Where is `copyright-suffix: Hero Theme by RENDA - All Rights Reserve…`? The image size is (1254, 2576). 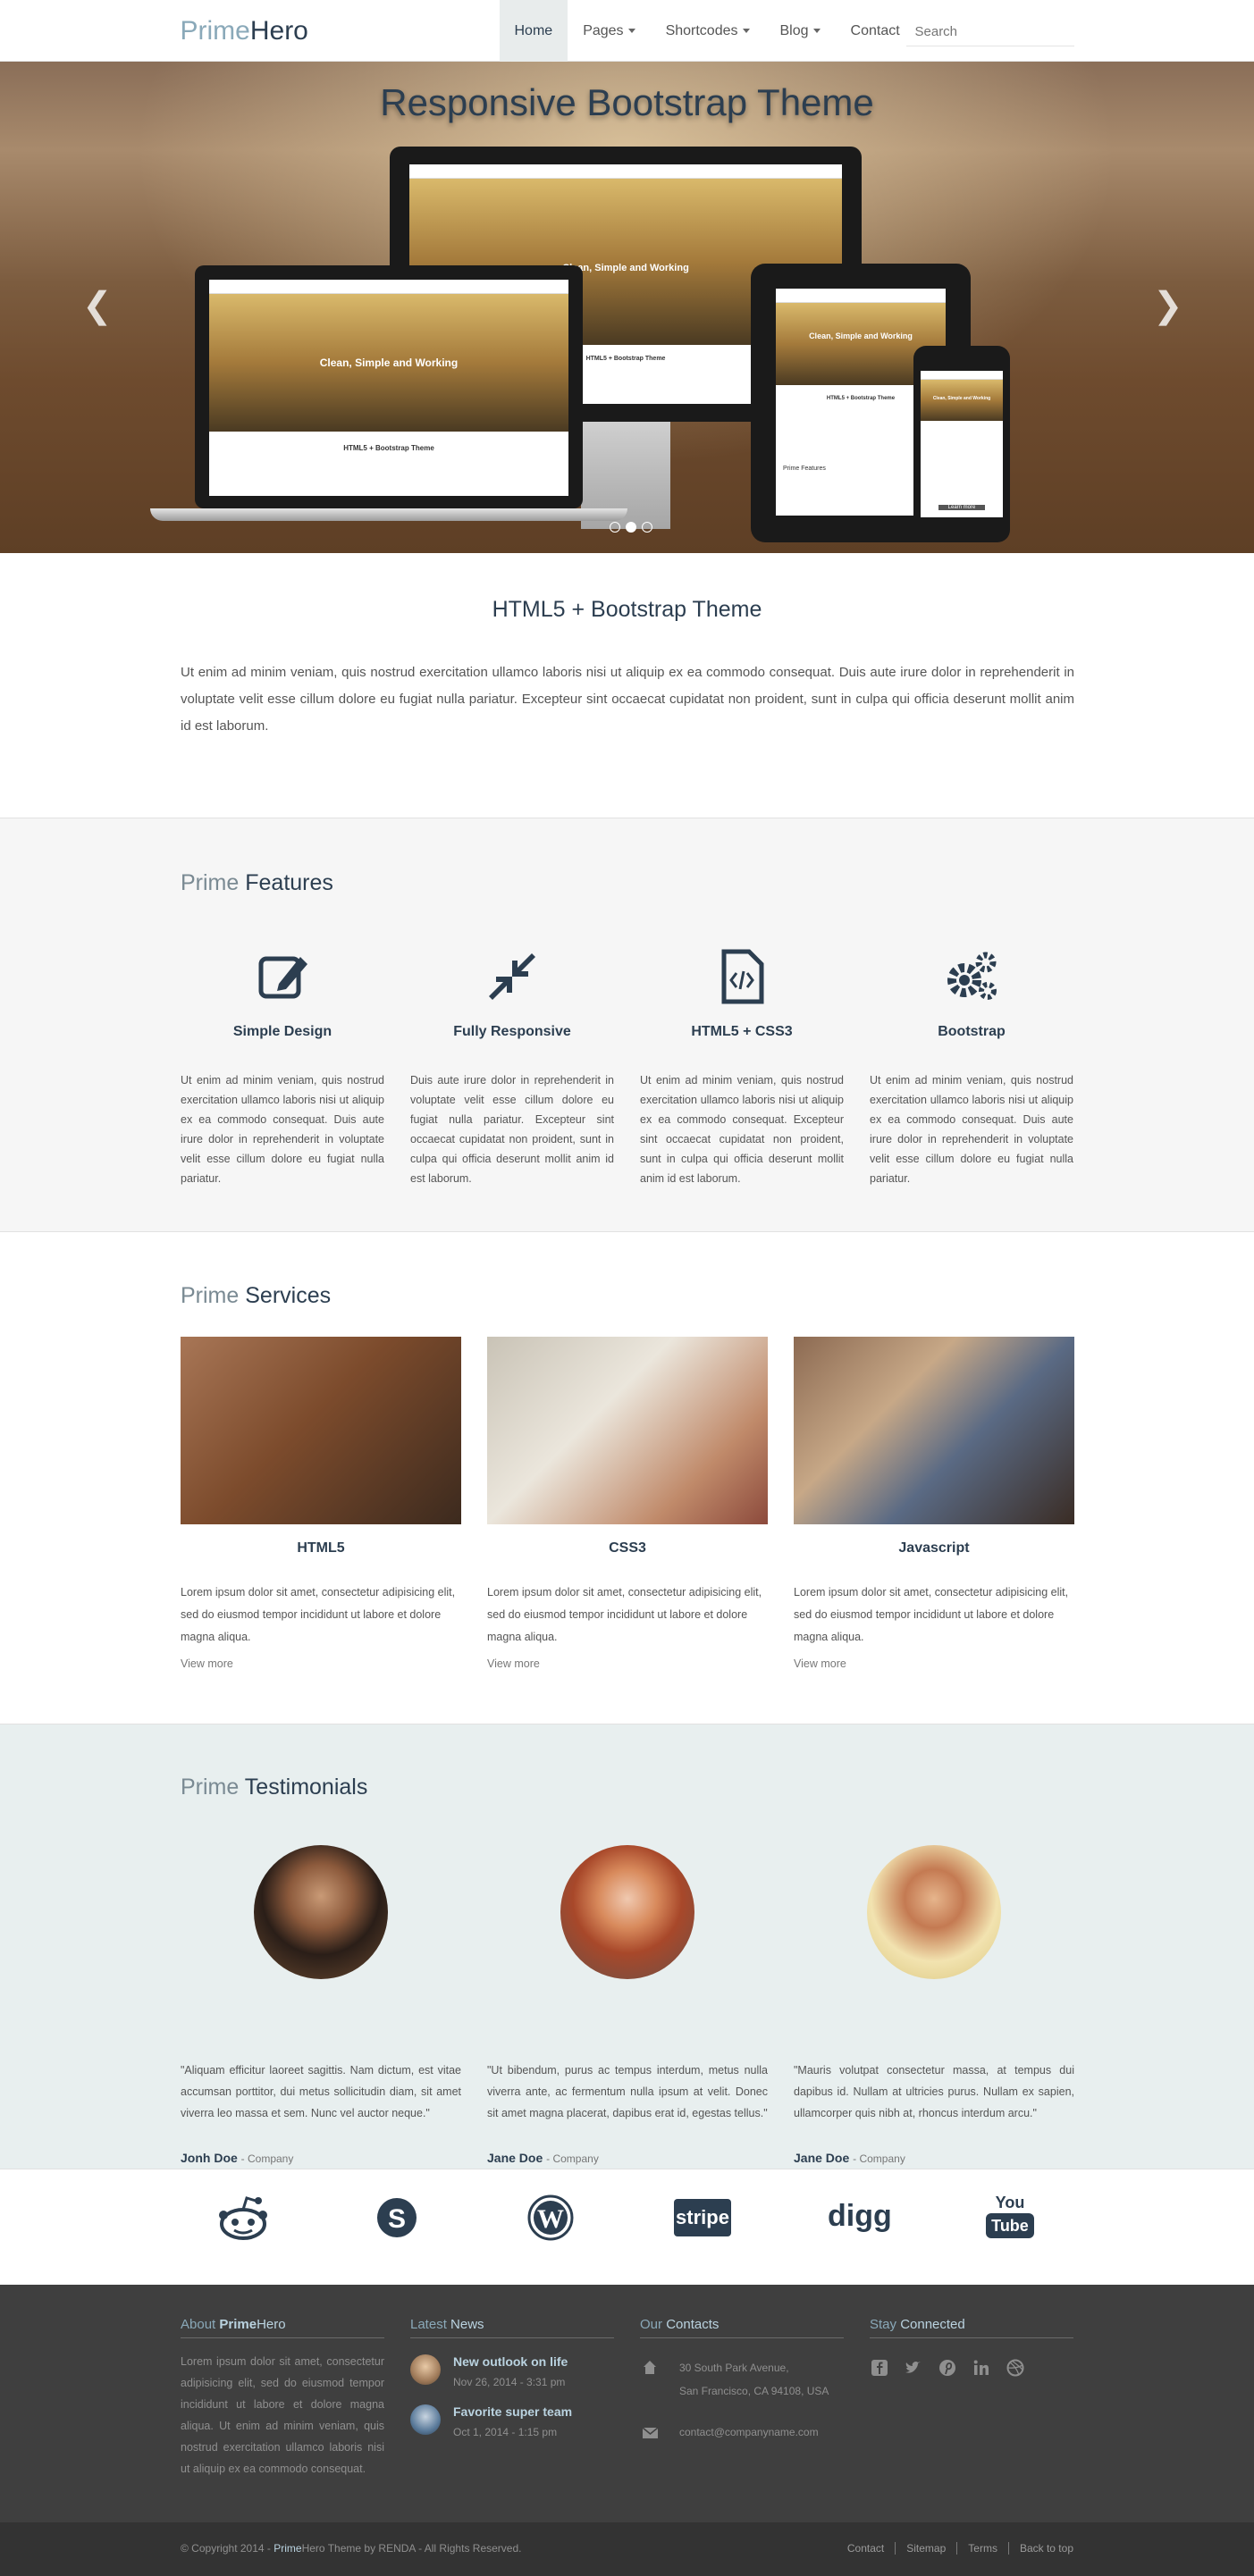
copyright-suffix: Hero Theme by RENDA - All Rights Reserve… is located at coordinates (411, 2548).